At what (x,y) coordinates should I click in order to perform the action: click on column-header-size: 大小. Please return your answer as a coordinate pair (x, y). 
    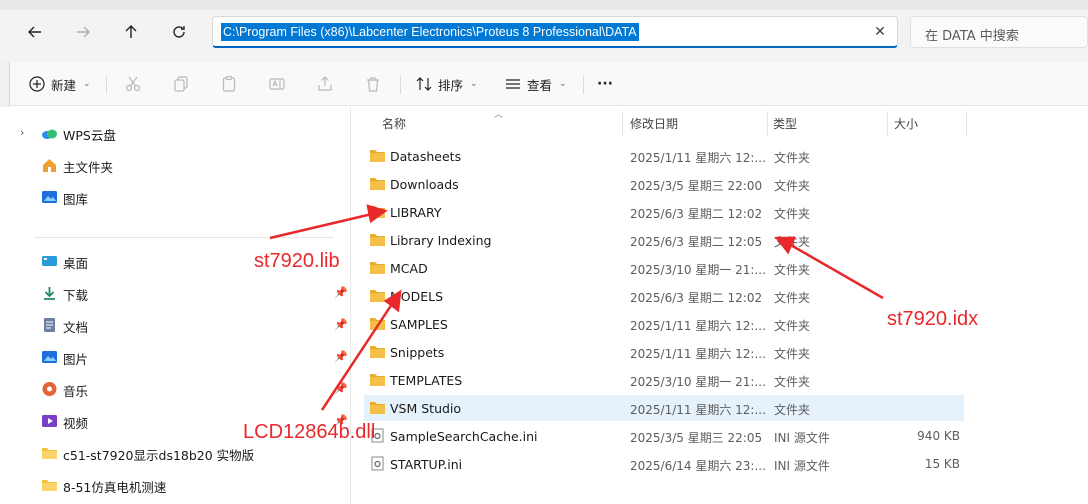
    Looking at the image, I should click on (906, 125).